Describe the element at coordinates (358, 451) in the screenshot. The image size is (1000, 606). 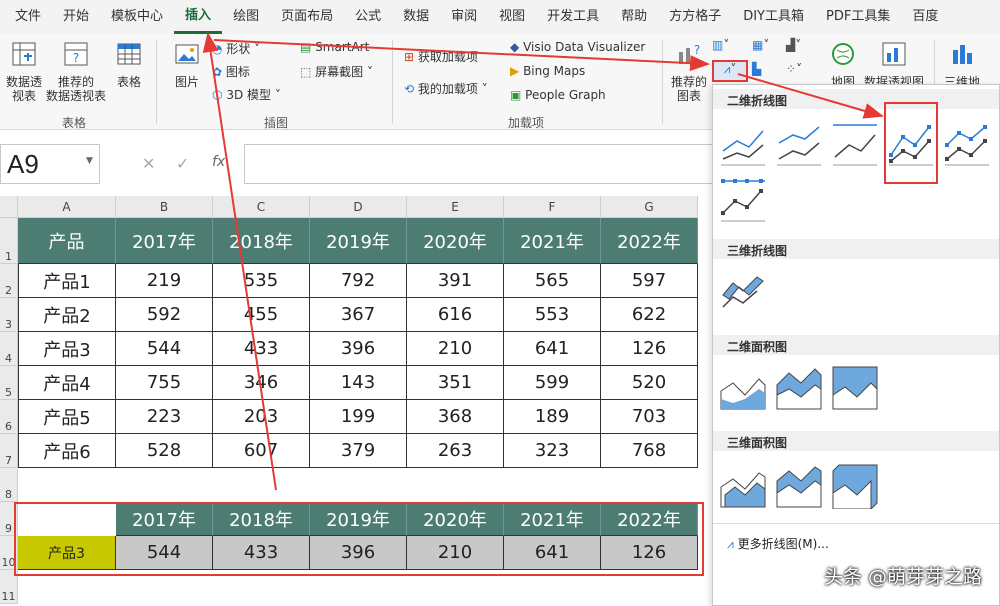
I see `table-cell: 379` at that location.